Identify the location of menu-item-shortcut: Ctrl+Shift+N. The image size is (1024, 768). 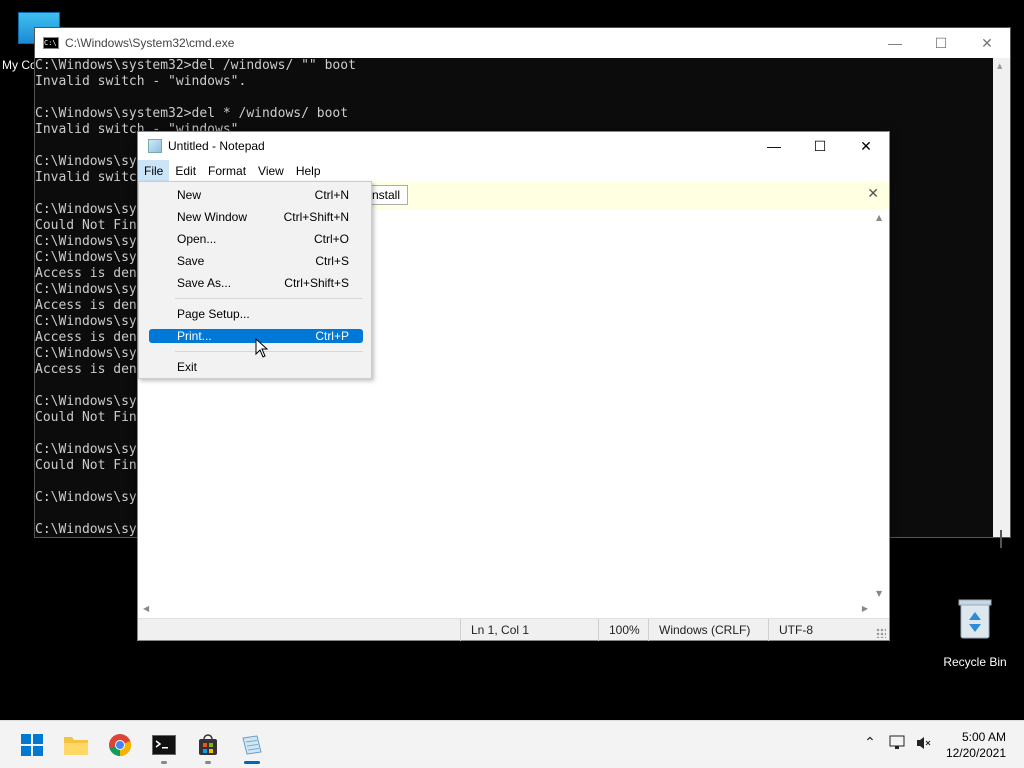
(316, 217).